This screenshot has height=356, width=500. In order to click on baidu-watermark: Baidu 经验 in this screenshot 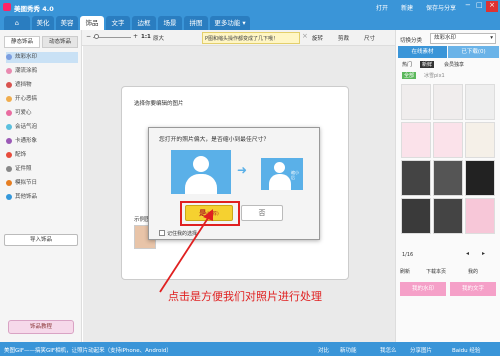, I will do `click(466, 351)`.